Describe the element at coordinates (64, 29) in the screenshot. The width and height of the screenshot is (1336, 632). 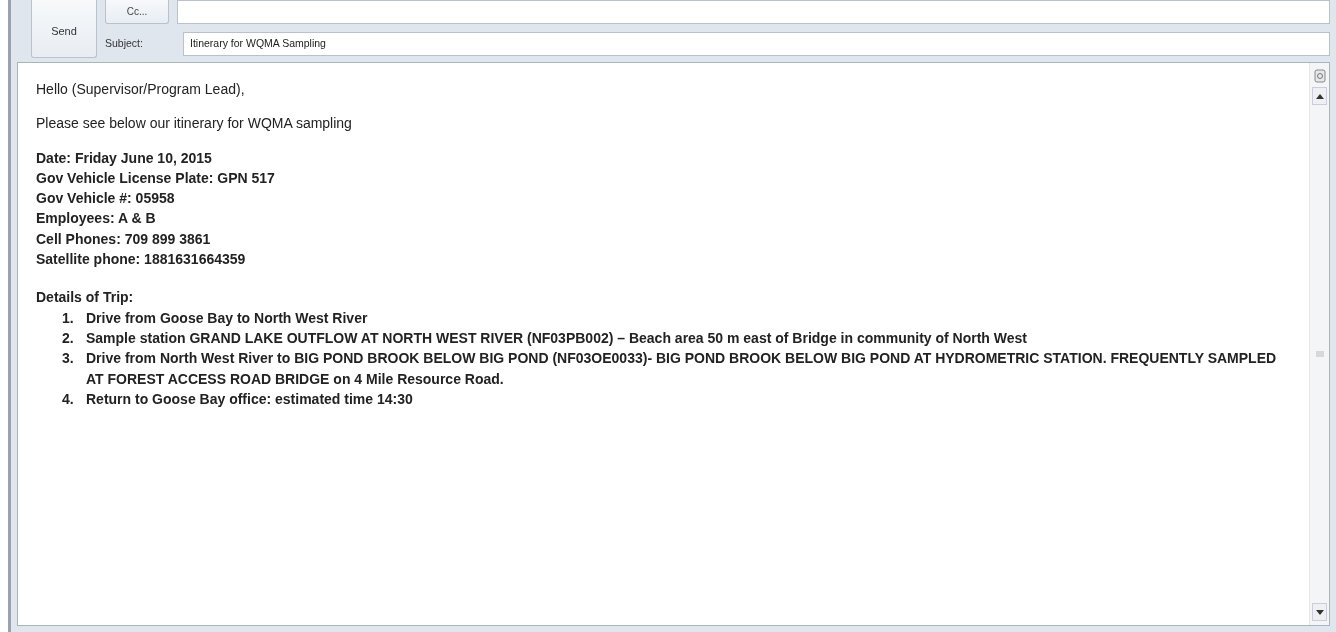
I see `send-button: Send` at that location.